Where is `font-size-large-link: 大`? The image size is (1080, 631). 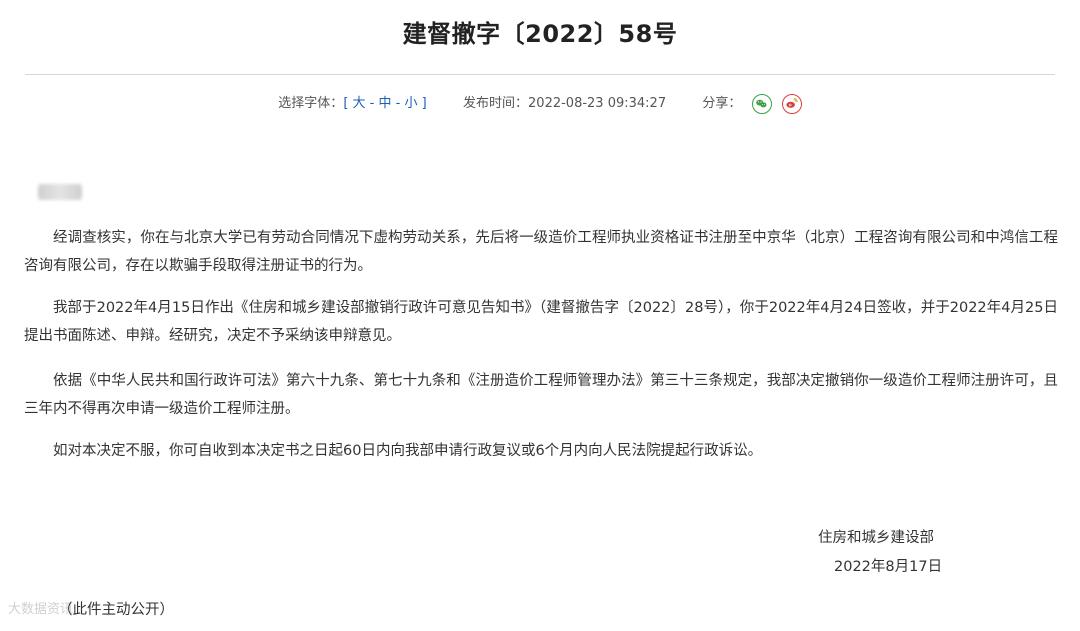 font-size-large-link: 大 is located at coordinates (359, 103).